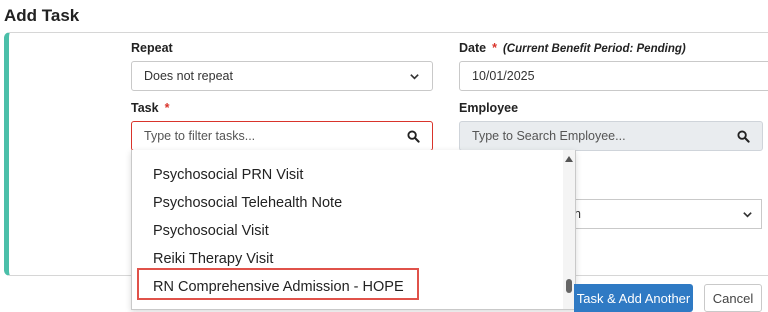 This screenshot has width=768, height=312. Describe the element at coordinates (188, 76) in the screenshot. I see `repeat-select-value: Does not repeat` at that location.